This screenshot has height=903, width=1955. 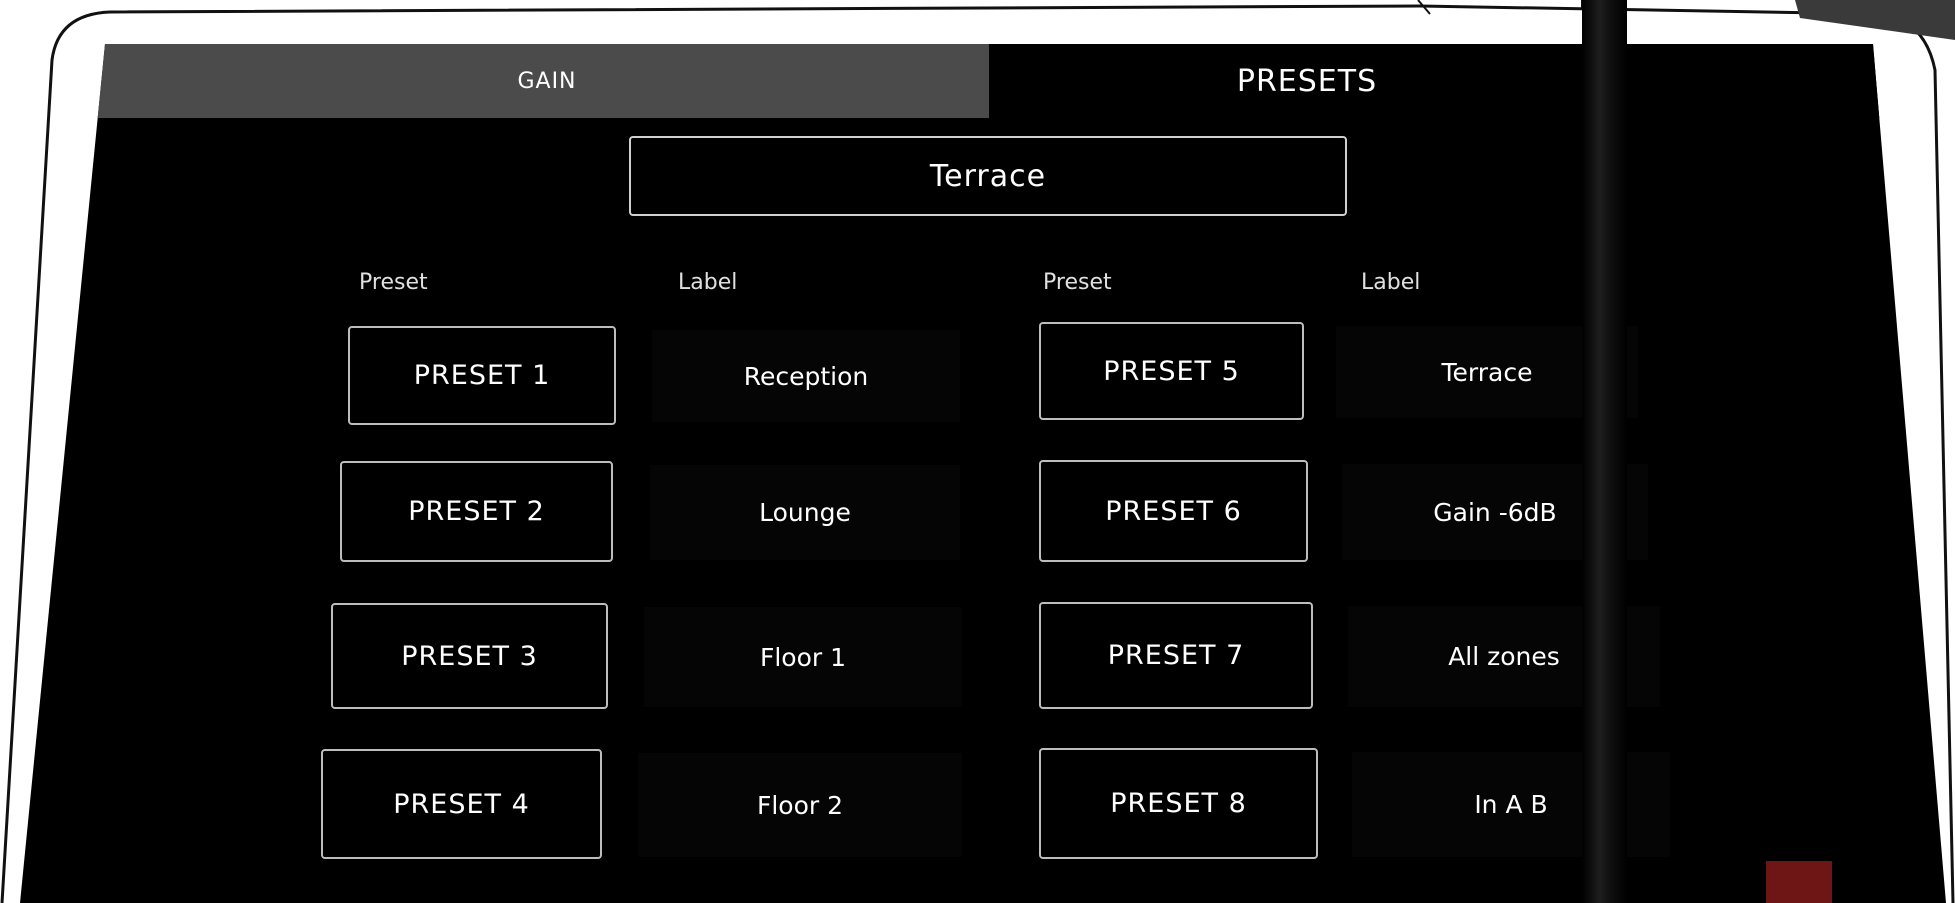 I want to click on preset-6-button: PRESET 6, so click(x=1173, y=511).